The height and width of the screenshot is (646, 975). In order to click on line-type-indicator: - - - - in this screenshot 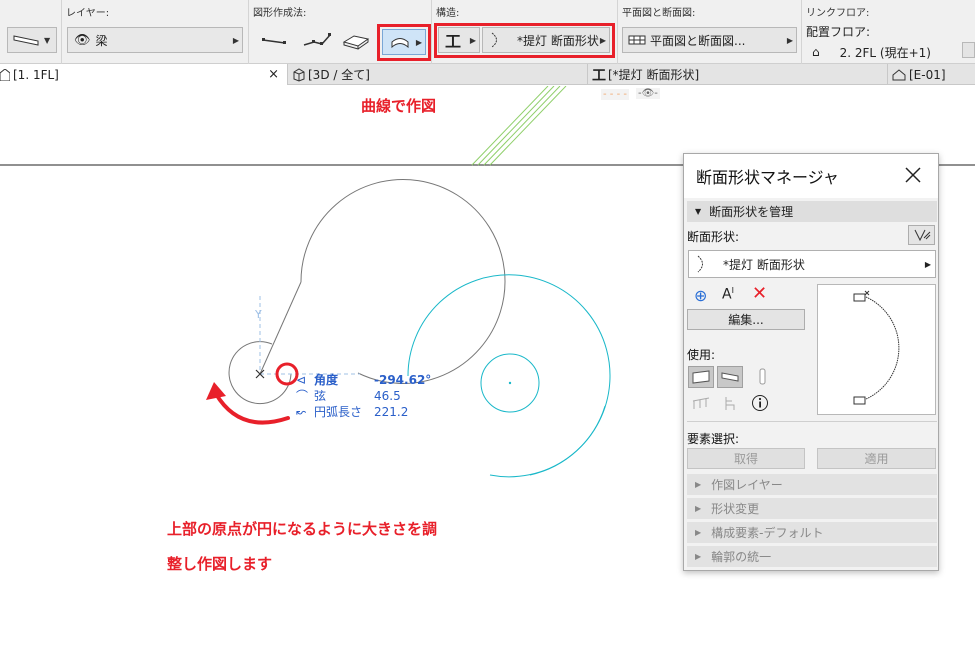, I will do `click(615, 94)`.